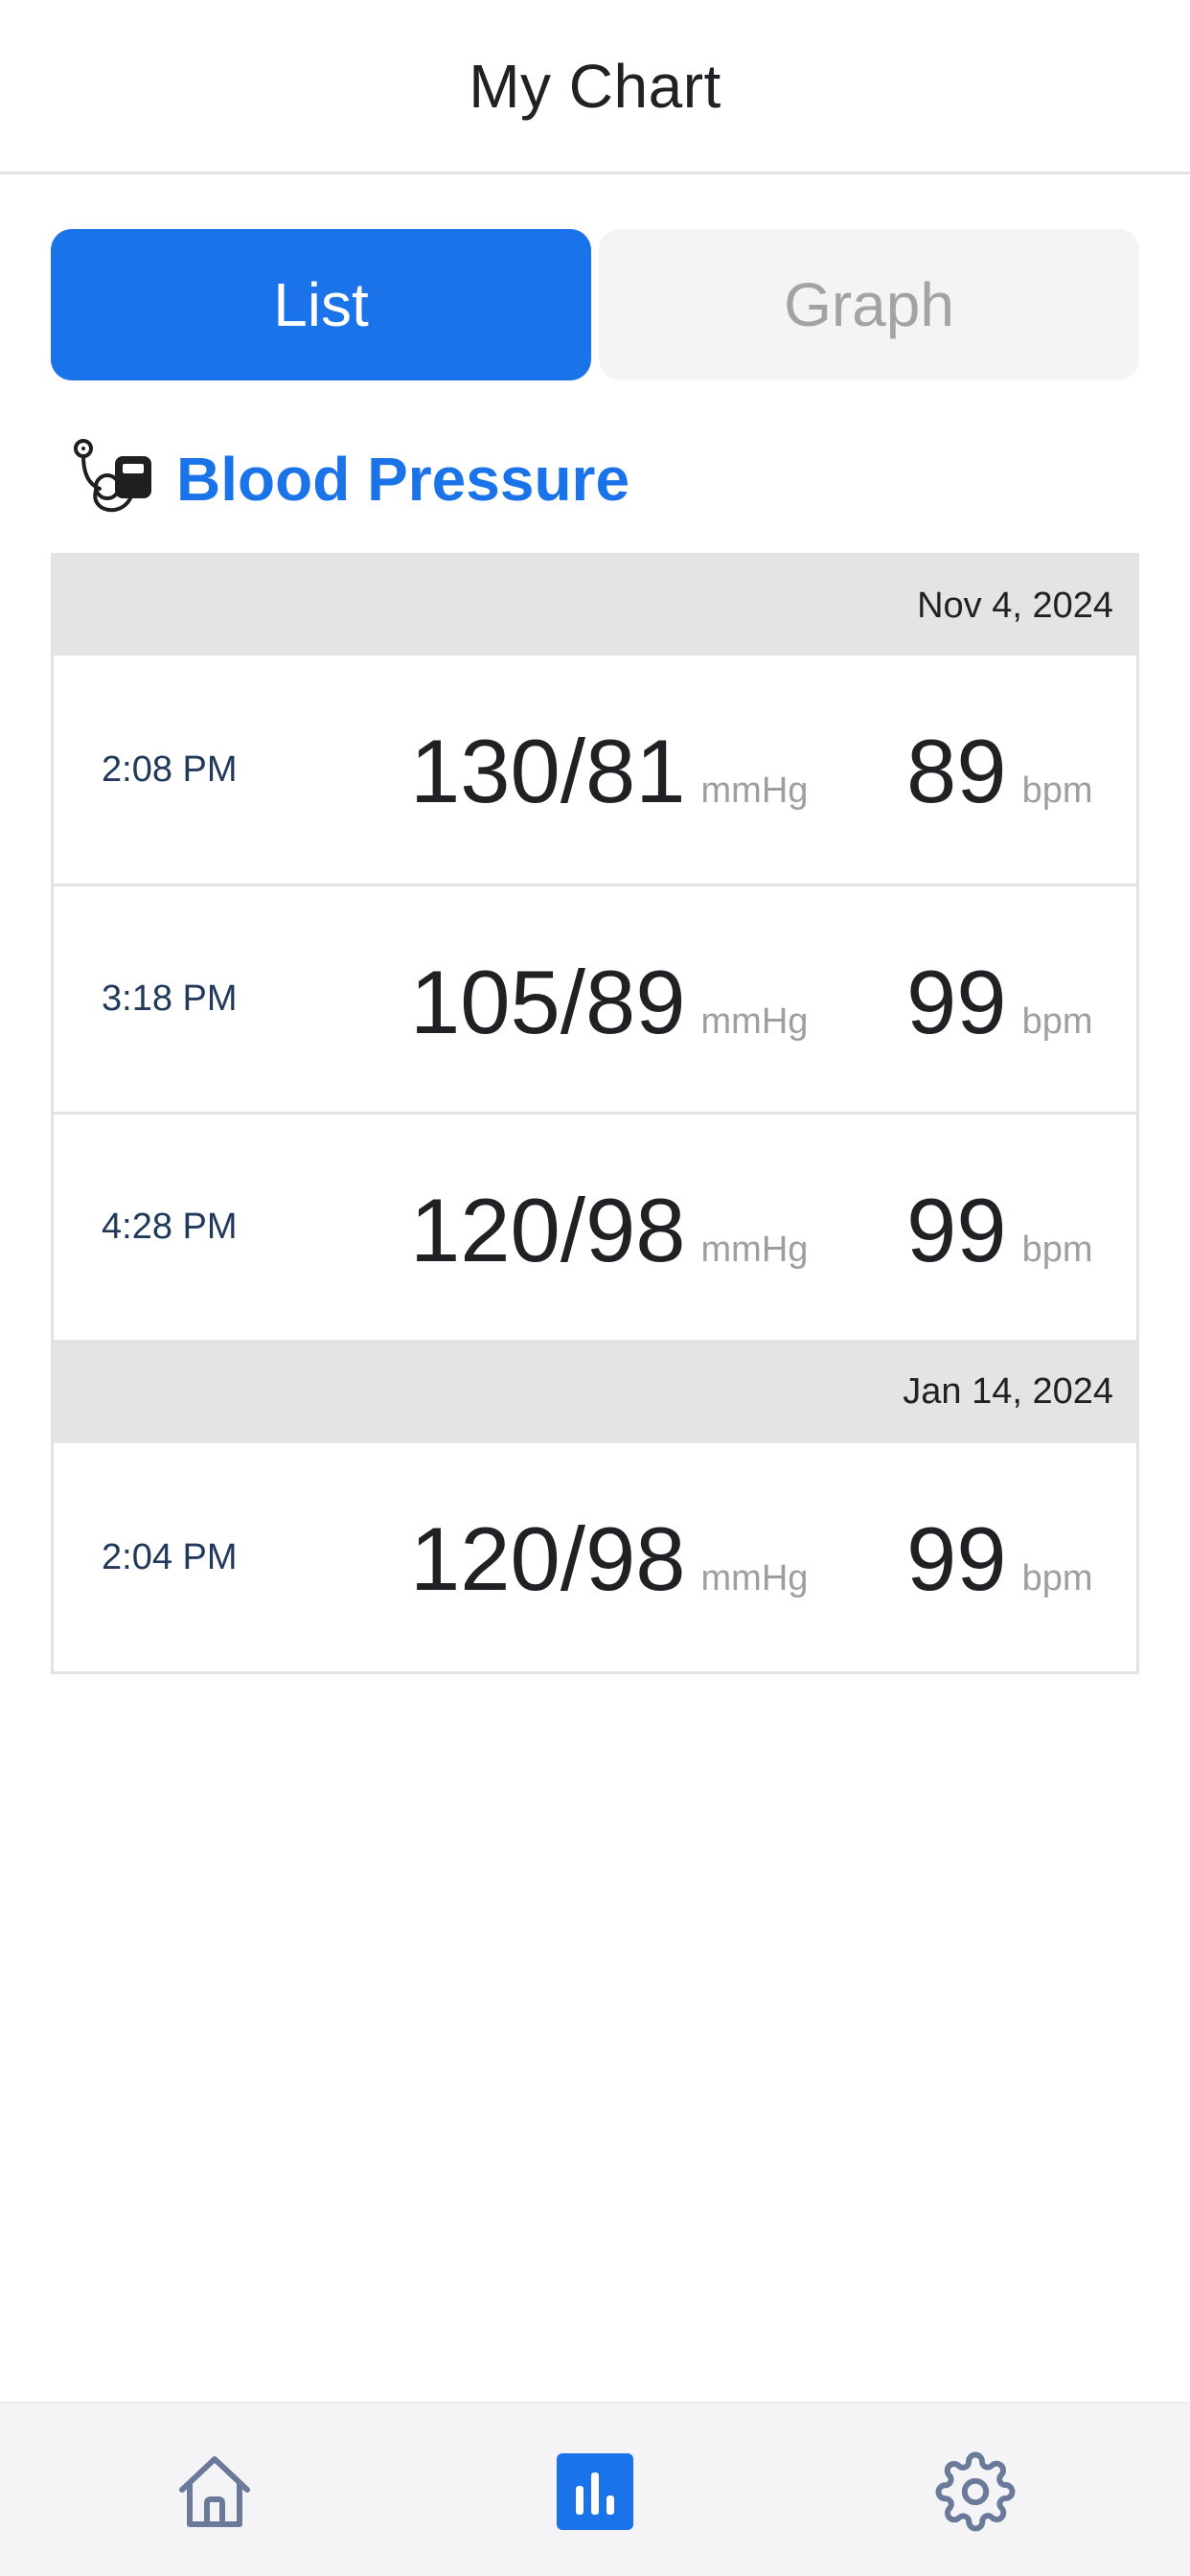  I want to click on nav-home, so click(214, 2491).